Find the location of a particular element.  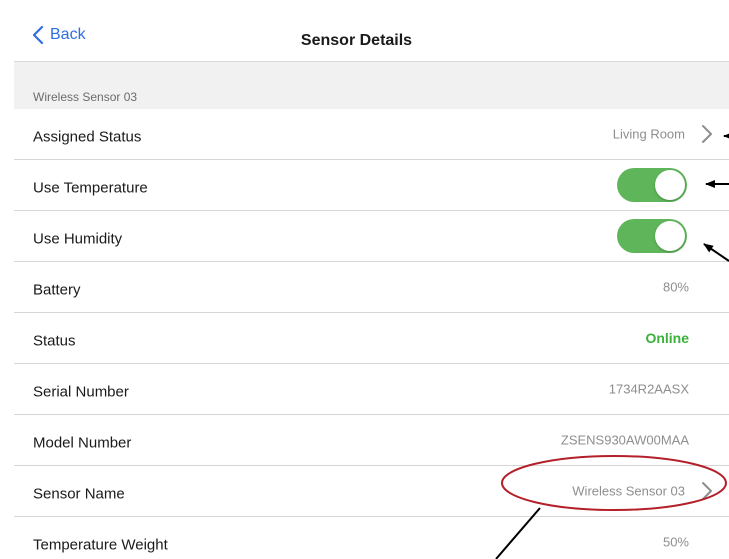

row-status: Status Online is located at coordinates (371, 338).